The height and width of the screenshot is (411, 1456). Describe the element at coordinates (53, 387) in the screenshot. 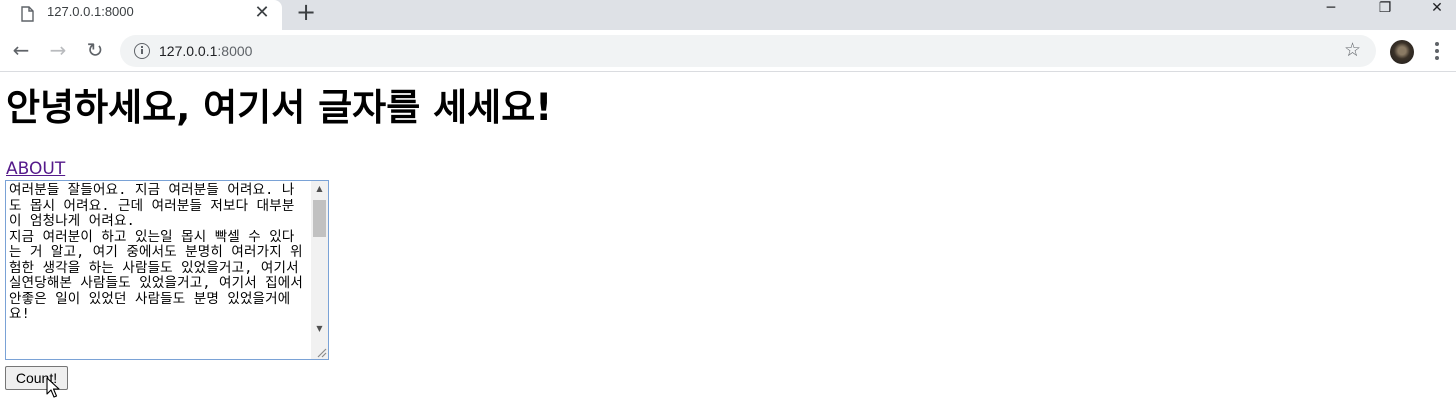

I see `mouse-cursor-icon` at that location.